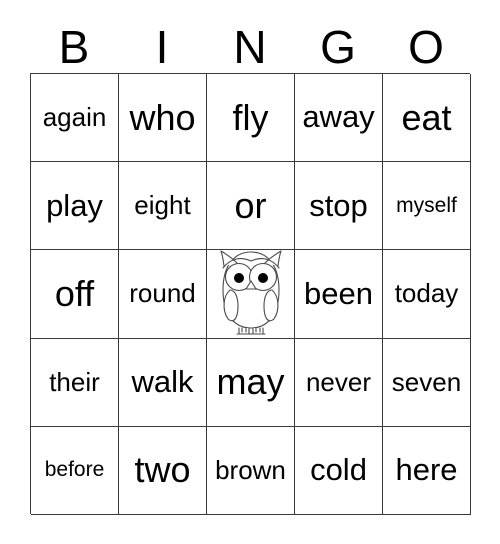  I want to click on bingo-cell-label: or, so click(250, 205).